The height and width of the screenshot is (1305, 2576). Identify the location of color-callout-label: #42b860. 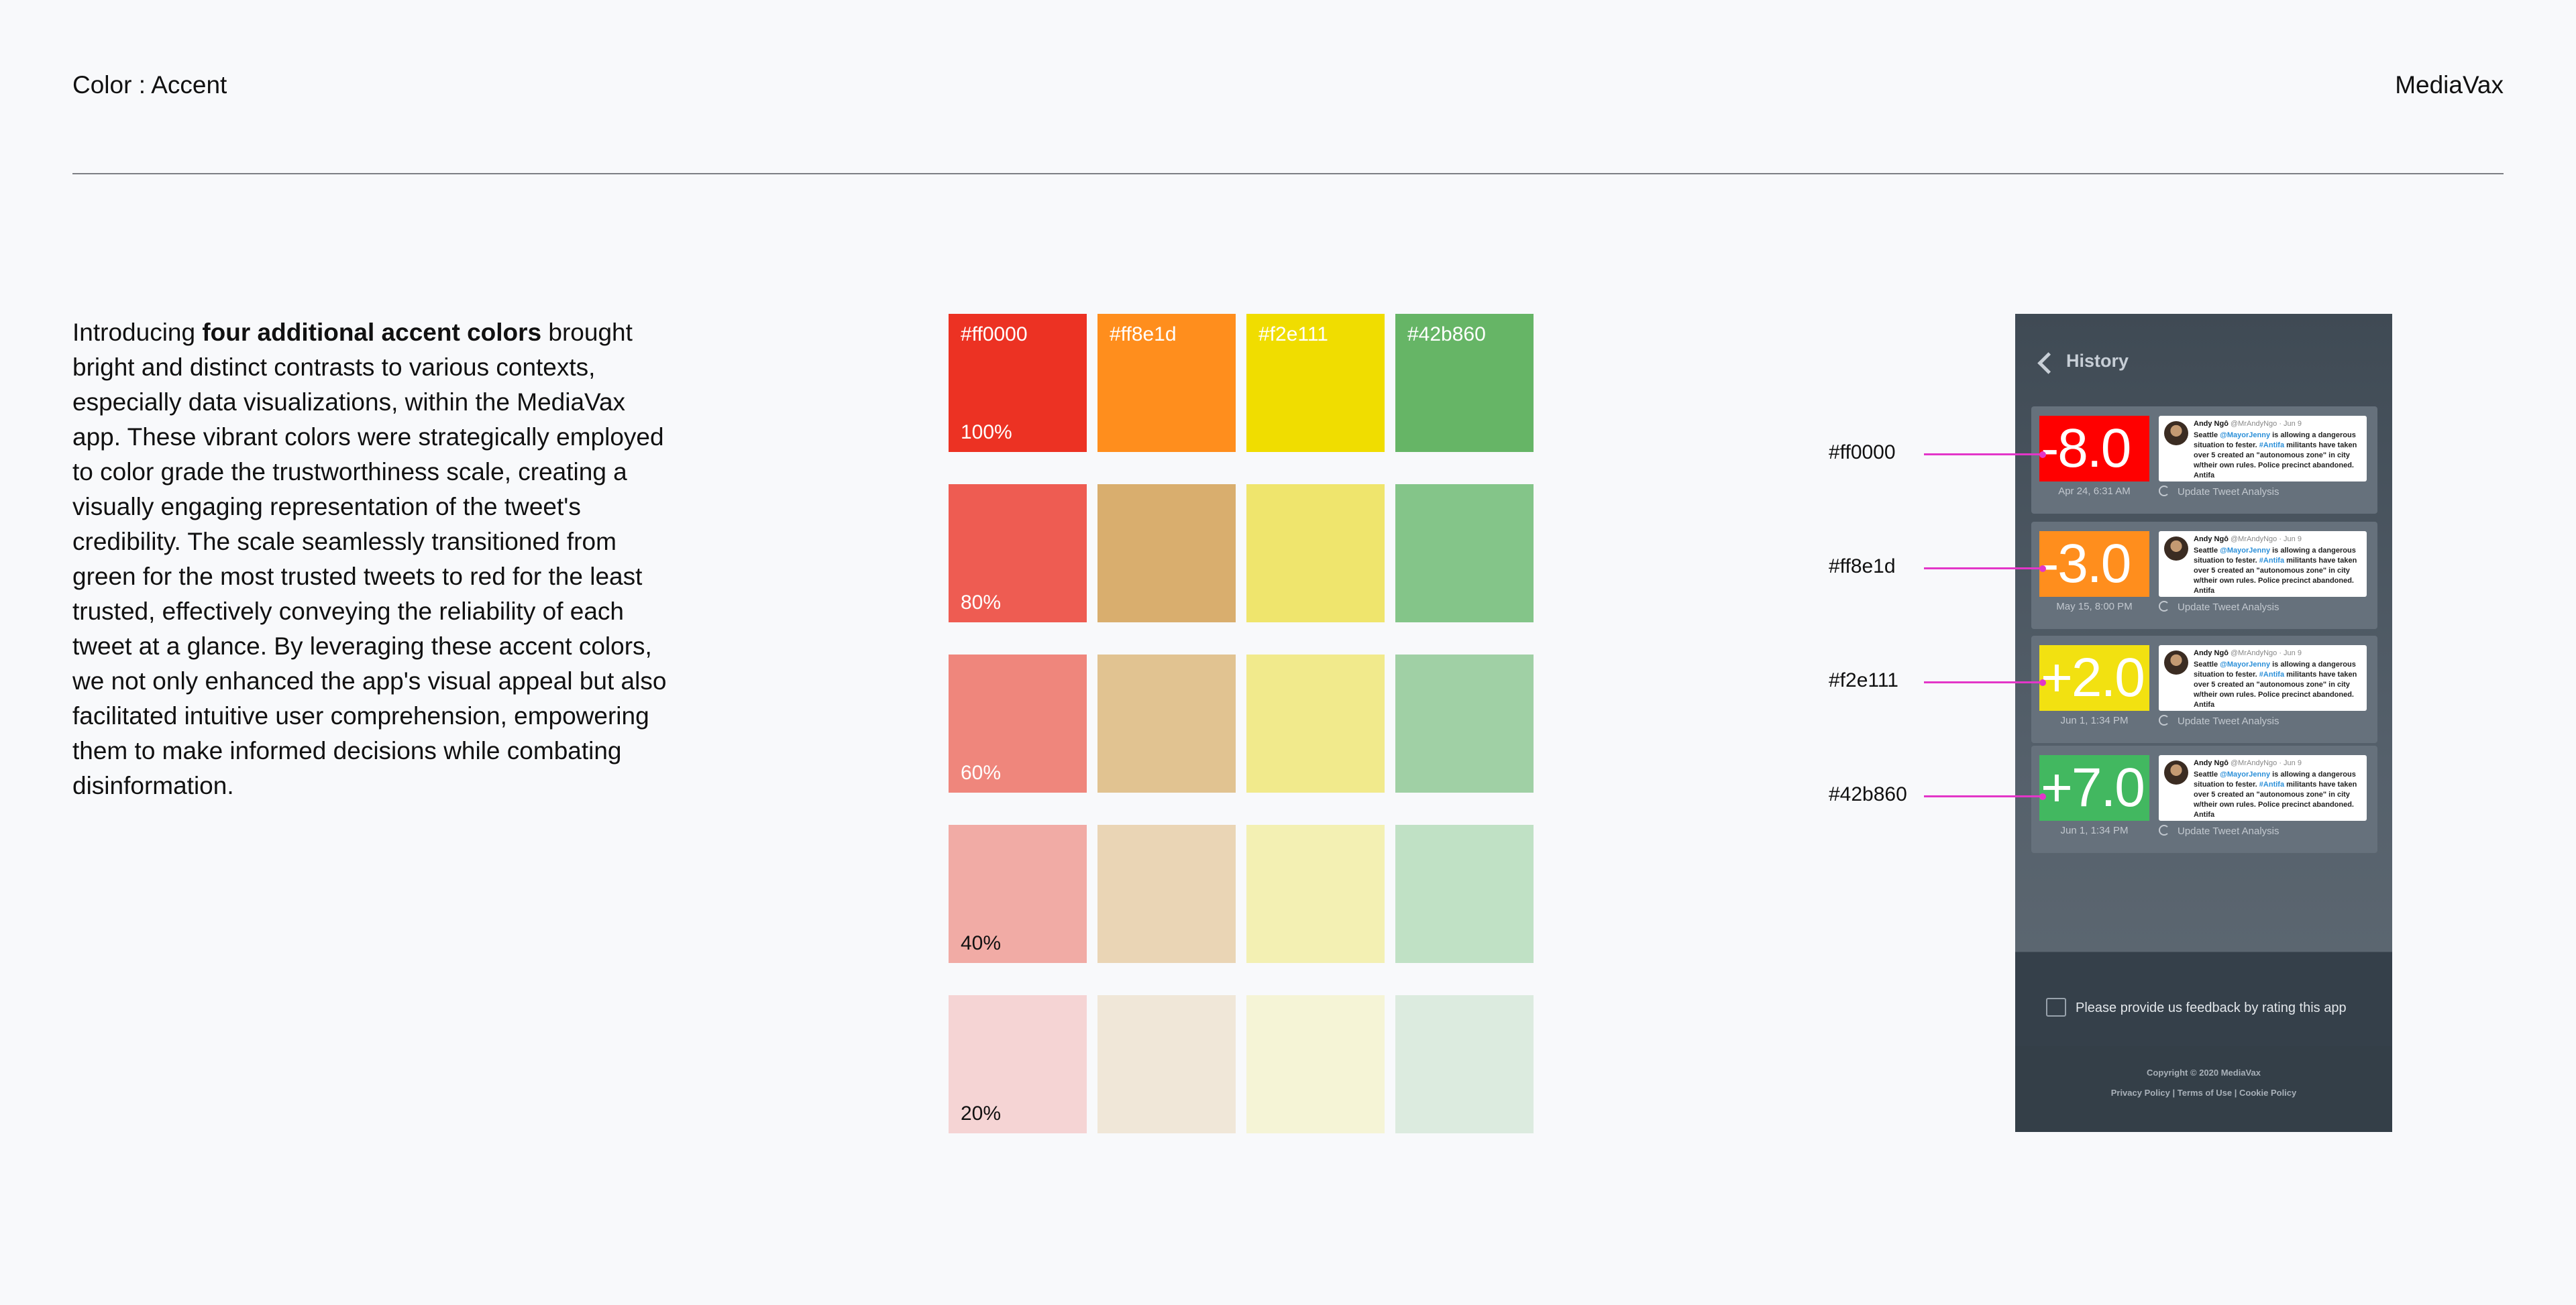
(1868, 794).